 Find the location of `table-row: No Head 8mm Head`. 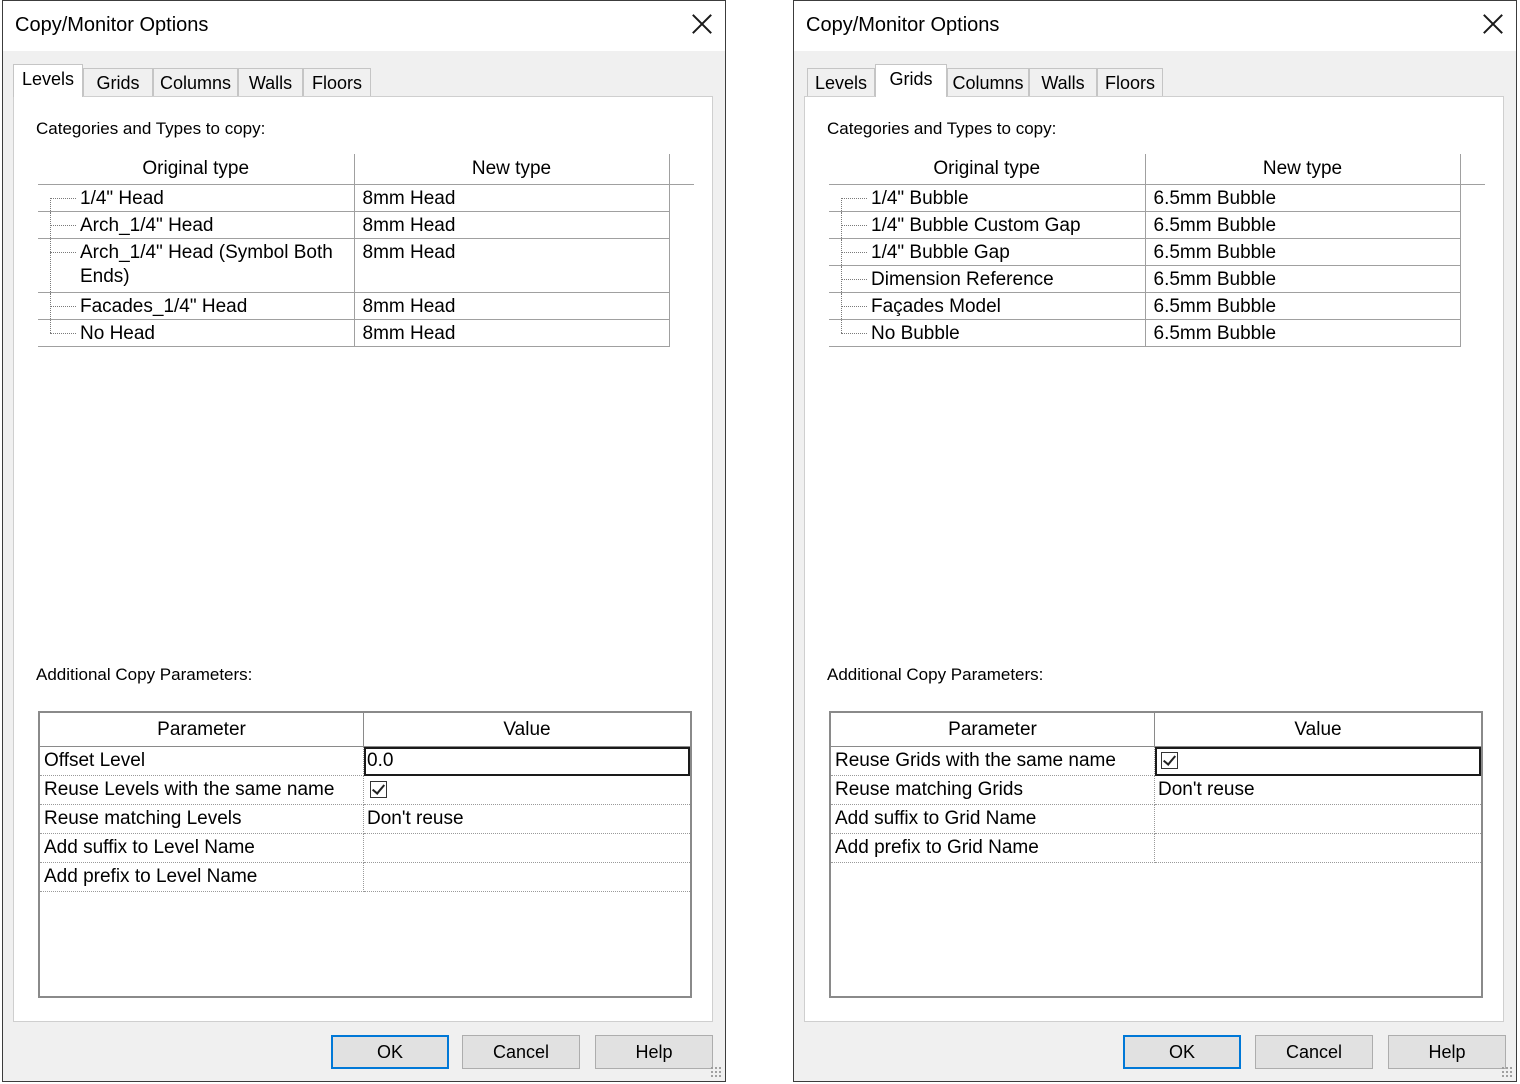

table-row: No Head 8mm Head is located at coordinates (366, 332).